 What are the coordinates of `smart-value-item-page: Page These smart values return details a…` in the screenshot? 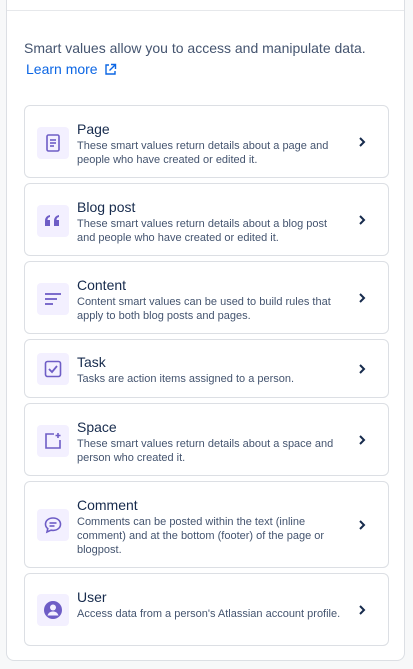 It's located at (206, 141).